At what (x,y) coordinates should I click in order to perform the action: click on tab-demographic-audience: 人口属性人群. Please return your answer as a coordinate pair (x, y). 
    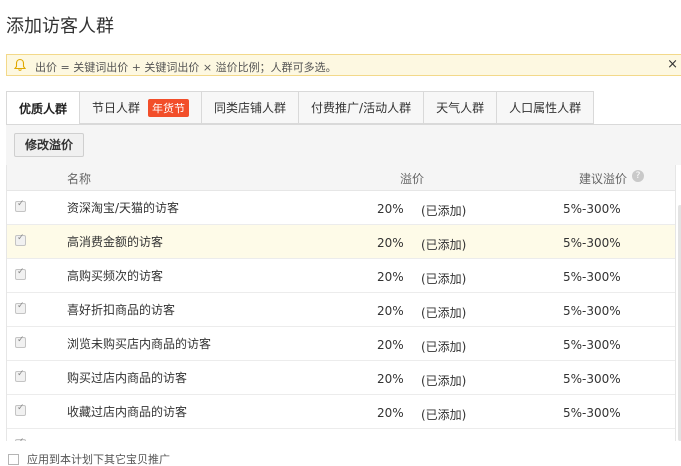
    Looking at the image, I should click on (546, 107).